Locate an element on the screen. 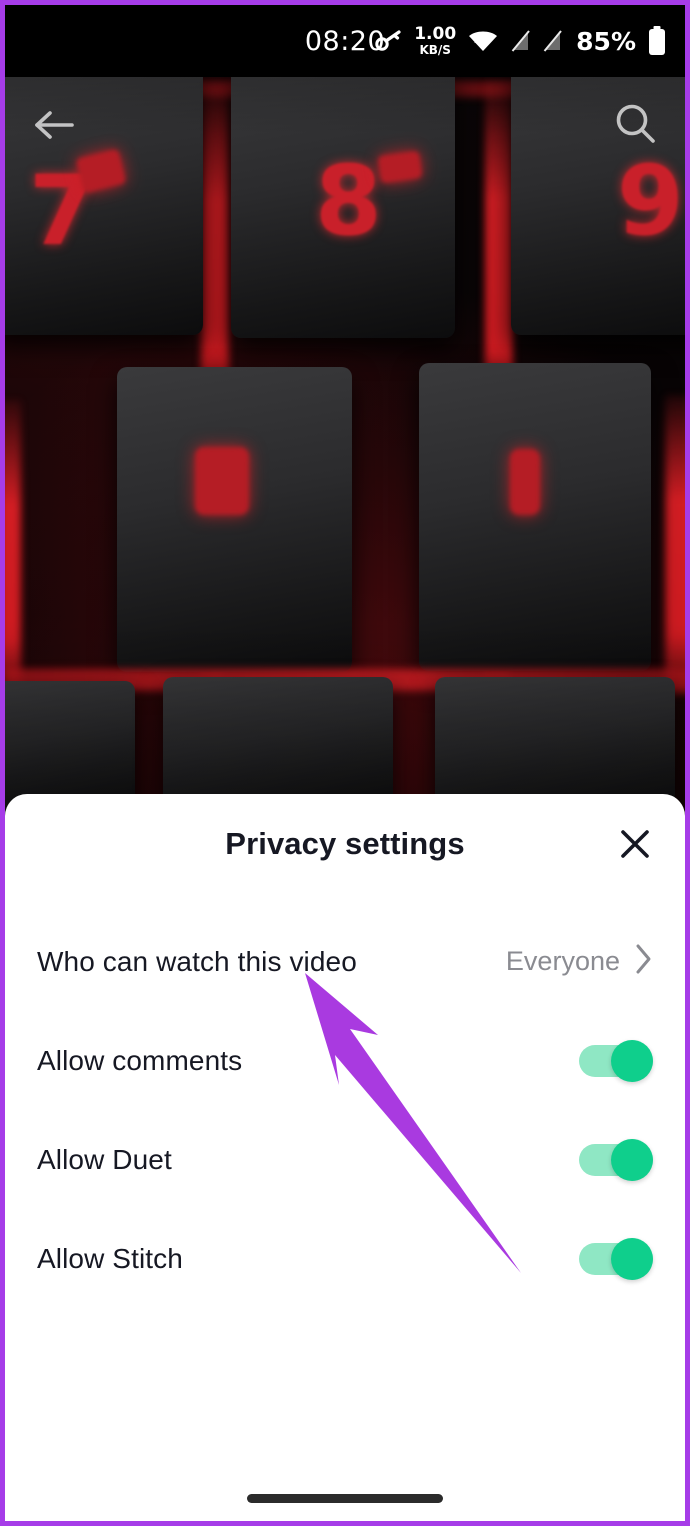 Image resolution: width=690 pixels, height=1526 pixels. status-bar: 08:20 1.00 KB/S 85% is located at coordinates (345, 41).